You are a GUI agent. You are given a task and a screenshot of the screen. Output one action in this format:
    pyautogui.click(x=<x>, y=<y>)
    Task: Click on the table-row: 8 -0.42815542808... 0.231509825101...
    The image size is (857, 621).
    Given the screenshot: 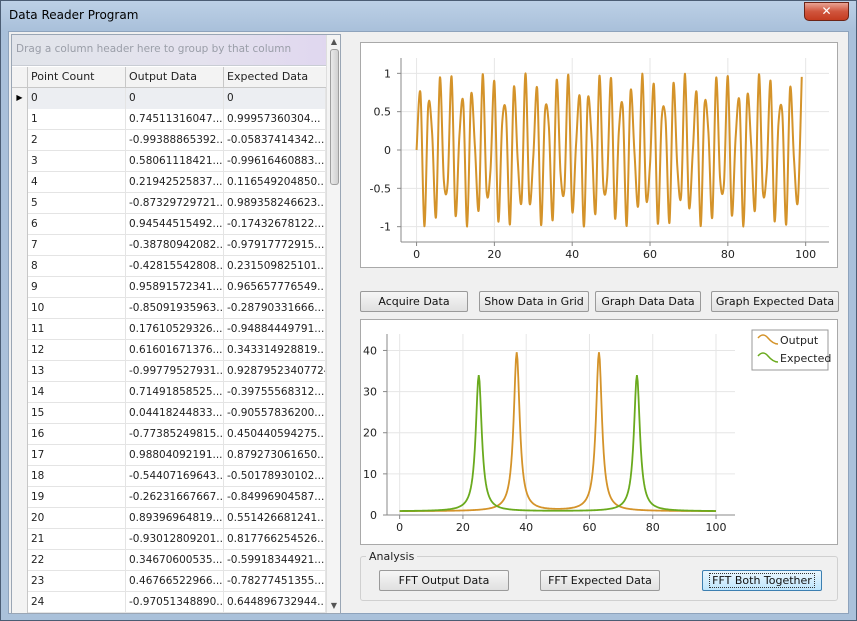 What is the action you would take?
    pyautogui.click(x=169, y=266)
    